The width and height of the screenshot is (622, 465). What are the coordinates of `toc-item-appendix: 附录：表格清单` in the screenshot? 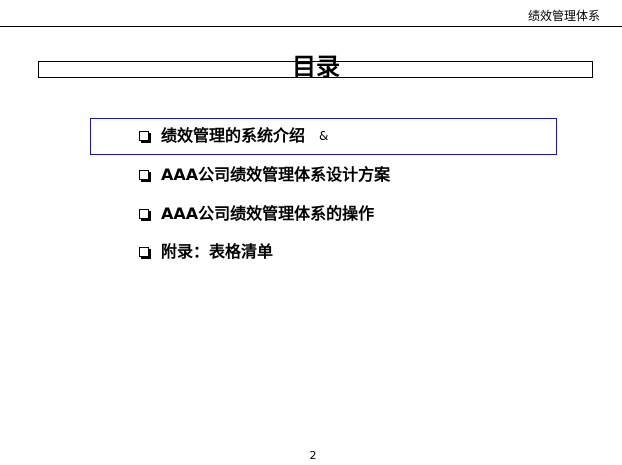 It's located at (206, 252).